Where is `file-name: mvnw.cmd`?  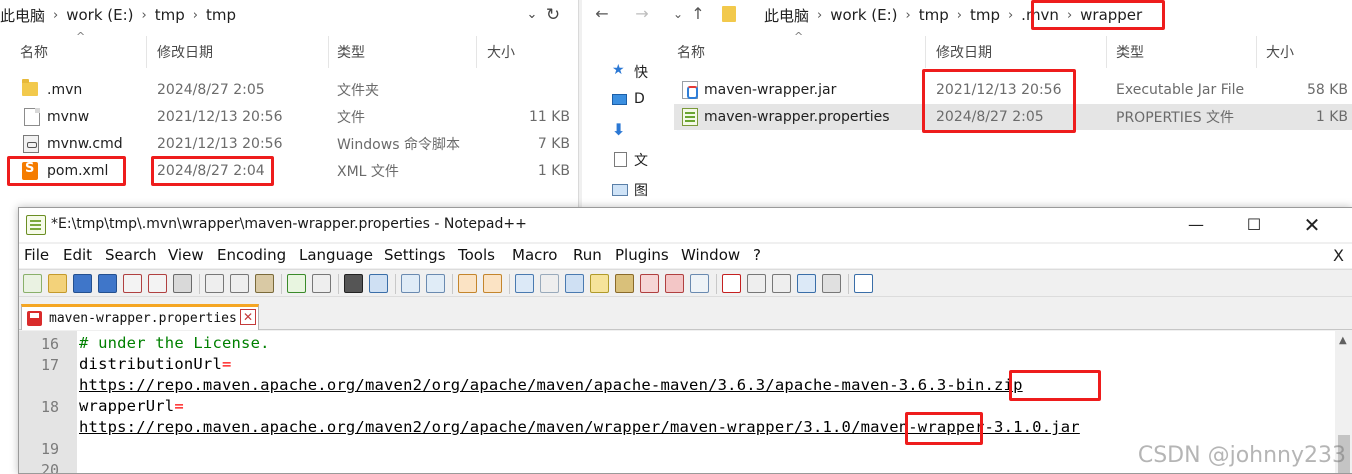
file-name: mvnw.cmd is located at coordinates (85, 144).